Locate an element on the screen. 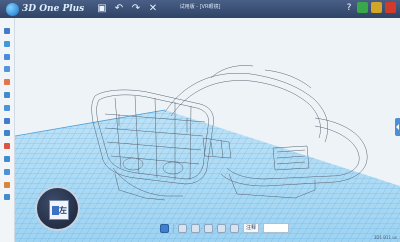 The width and height of the screenshot is (400, 242). view-cube: 左 is located at coordinates (57, 208).